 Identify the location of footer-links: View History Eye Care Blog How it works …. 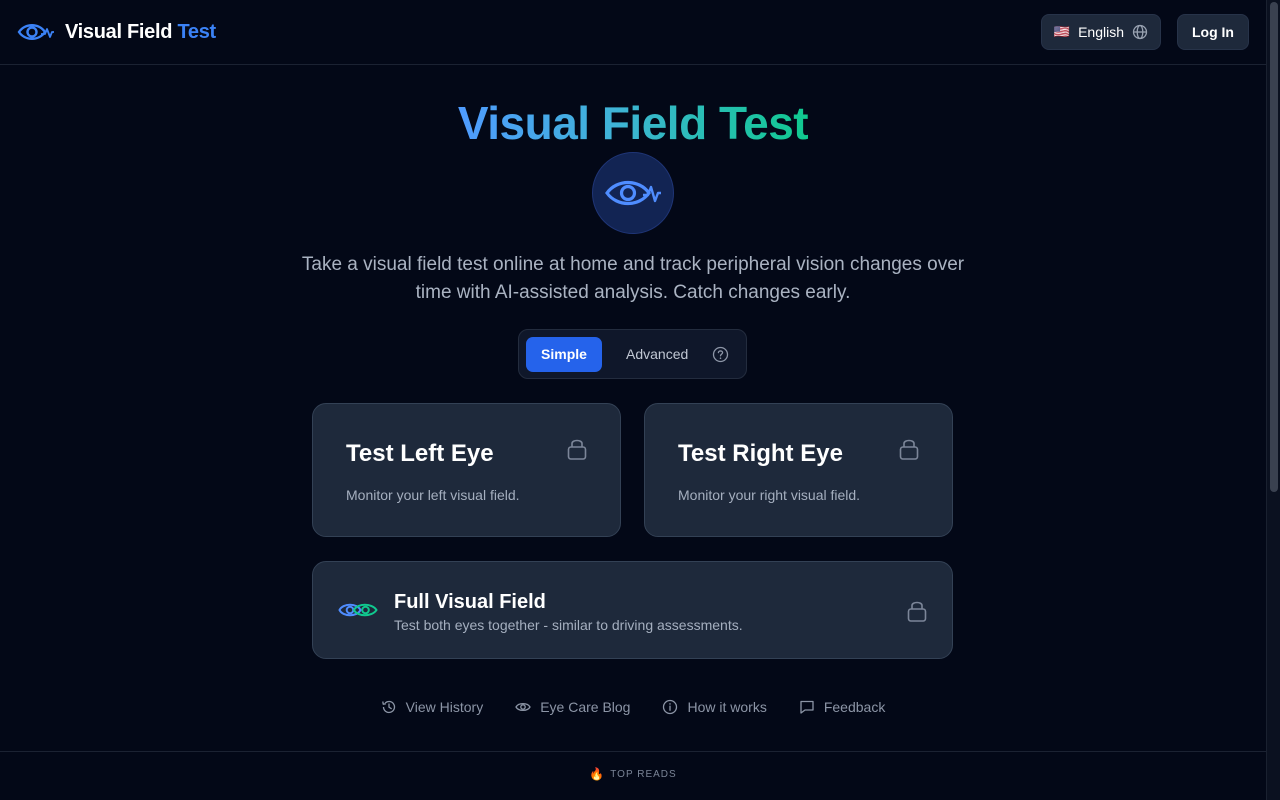
(633, 707).